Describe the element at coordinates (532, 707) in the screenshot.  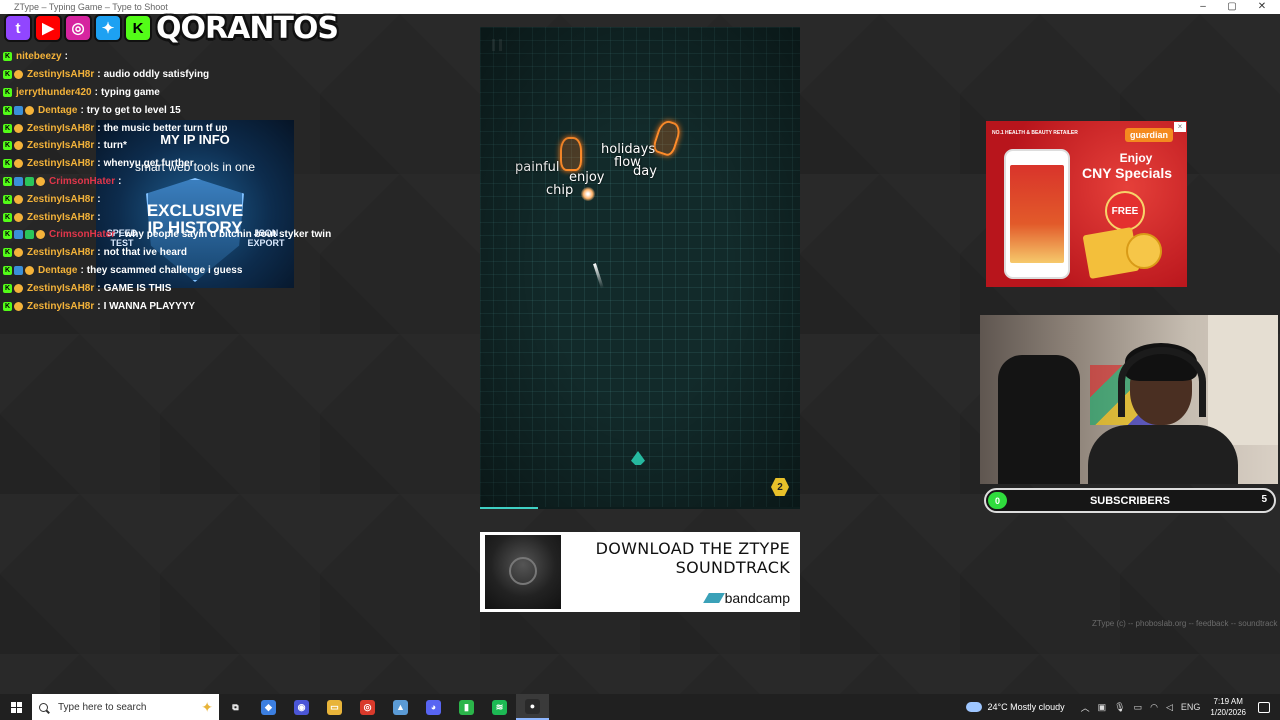
I see `obs-taskbar-button: ●` at that location.